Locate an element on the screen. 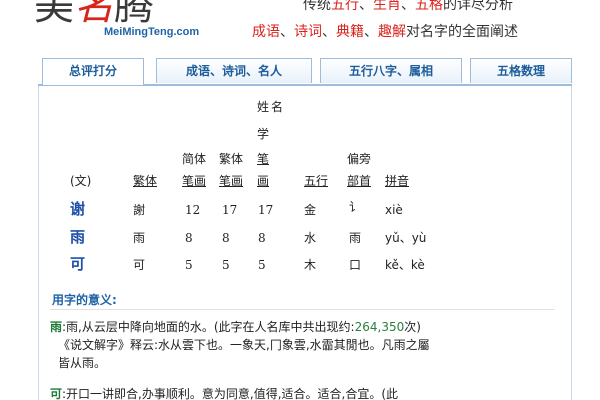 The width and height of the screenshot is (600, 400). row-1-pinyin: xiè is located at coordinates (394, 210).